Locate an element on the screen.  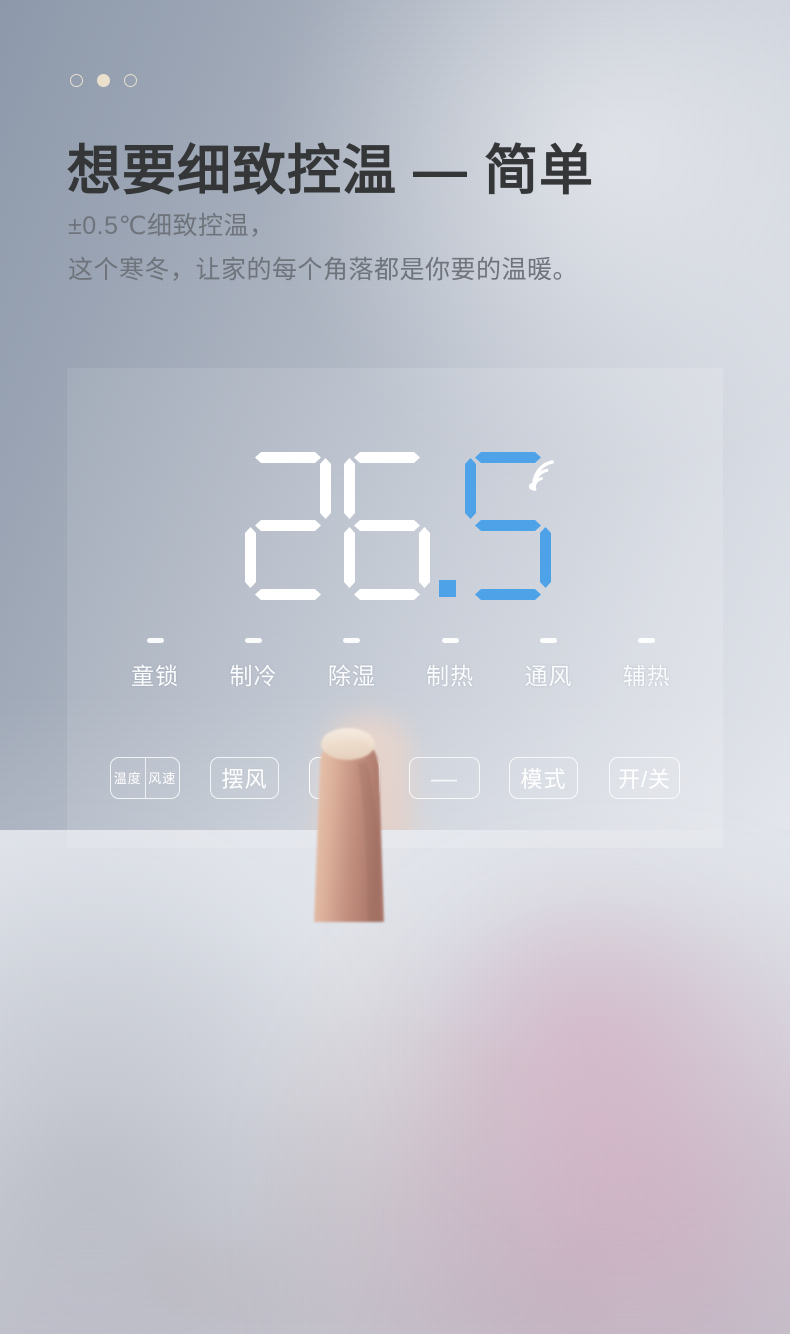
dehumidify-indicator-icon is located at coordinates (352, 640).